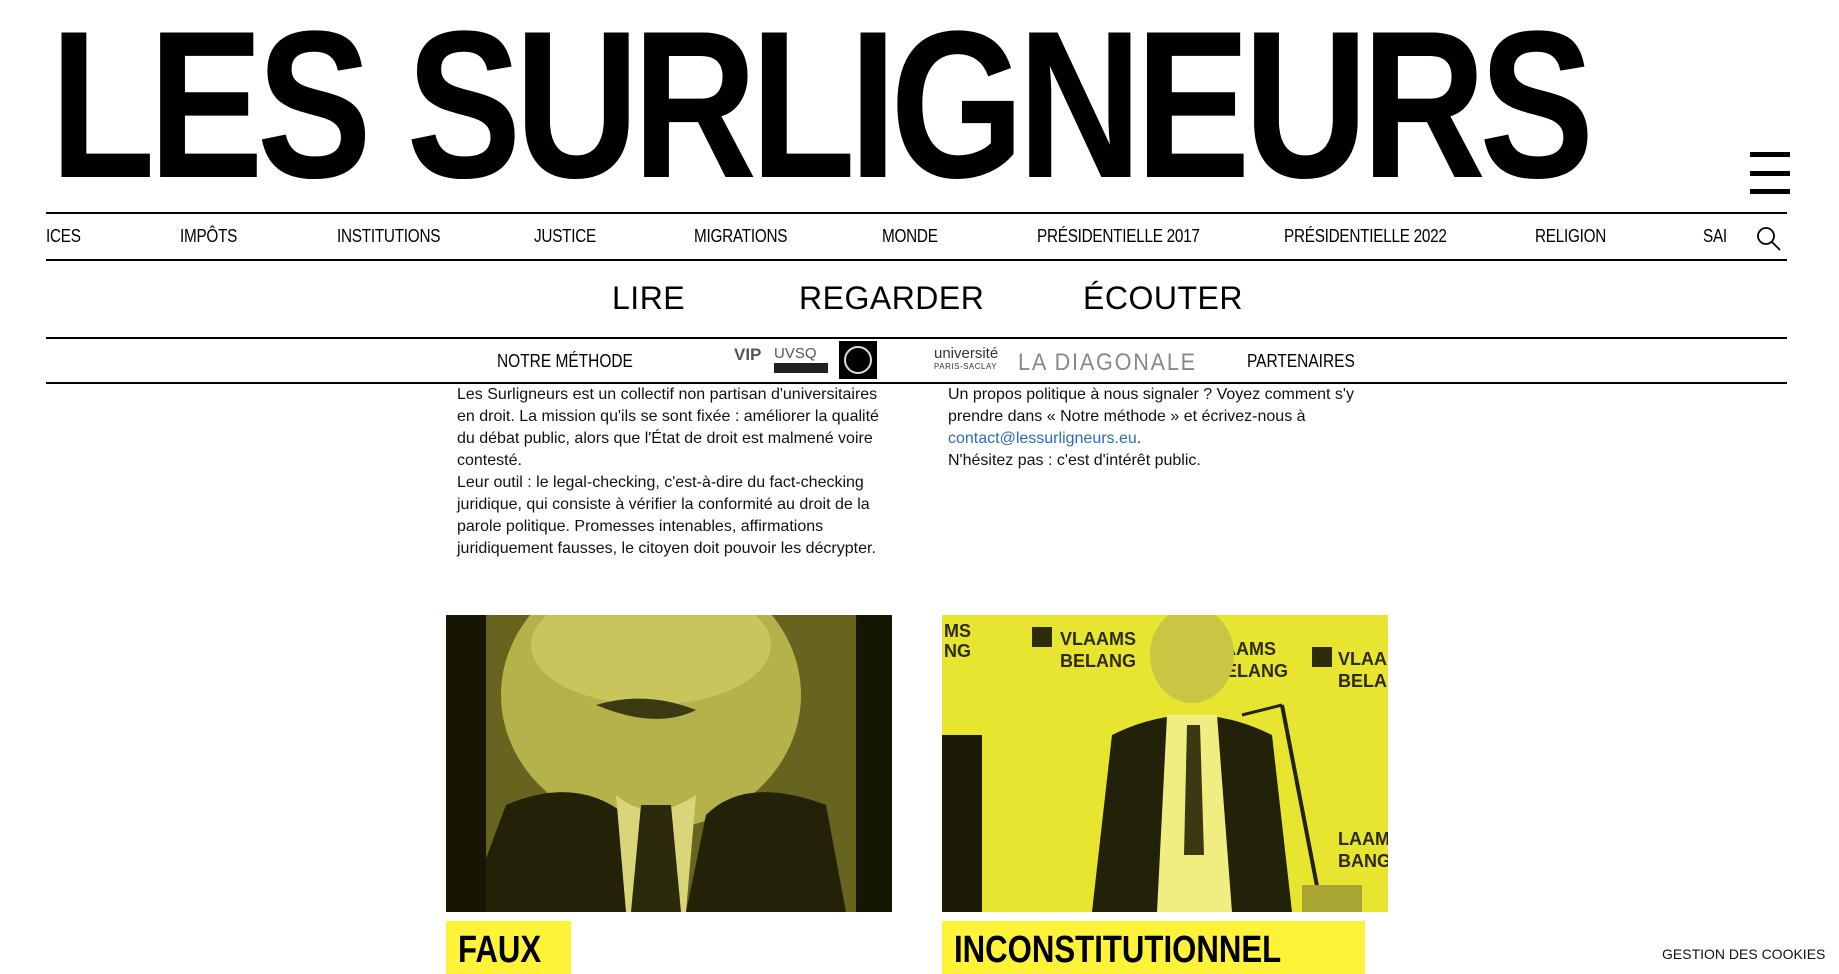 The height and width of the screenshot is (974, 1839). What do you see at coordinates (208, 236) in the screenshot?
I see `nav-item-impots: IMPÔTS` at bounding box center [208, 236].